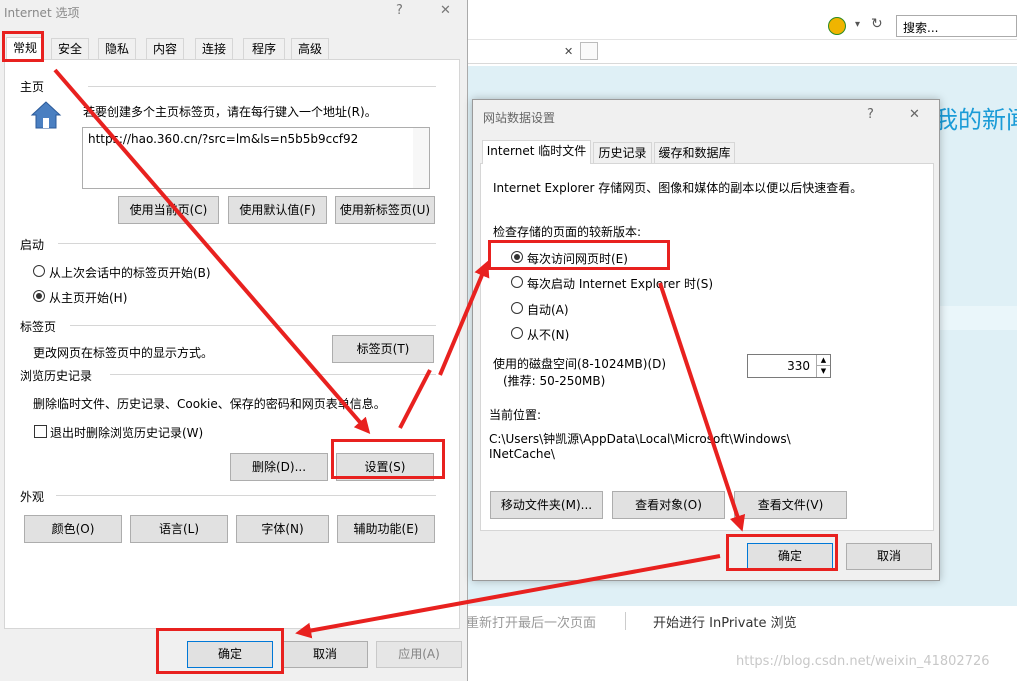 This screenshot has width=1017, height=681. I want to click on wd-dialog-title: 网站数据设置, so click(519, 118).